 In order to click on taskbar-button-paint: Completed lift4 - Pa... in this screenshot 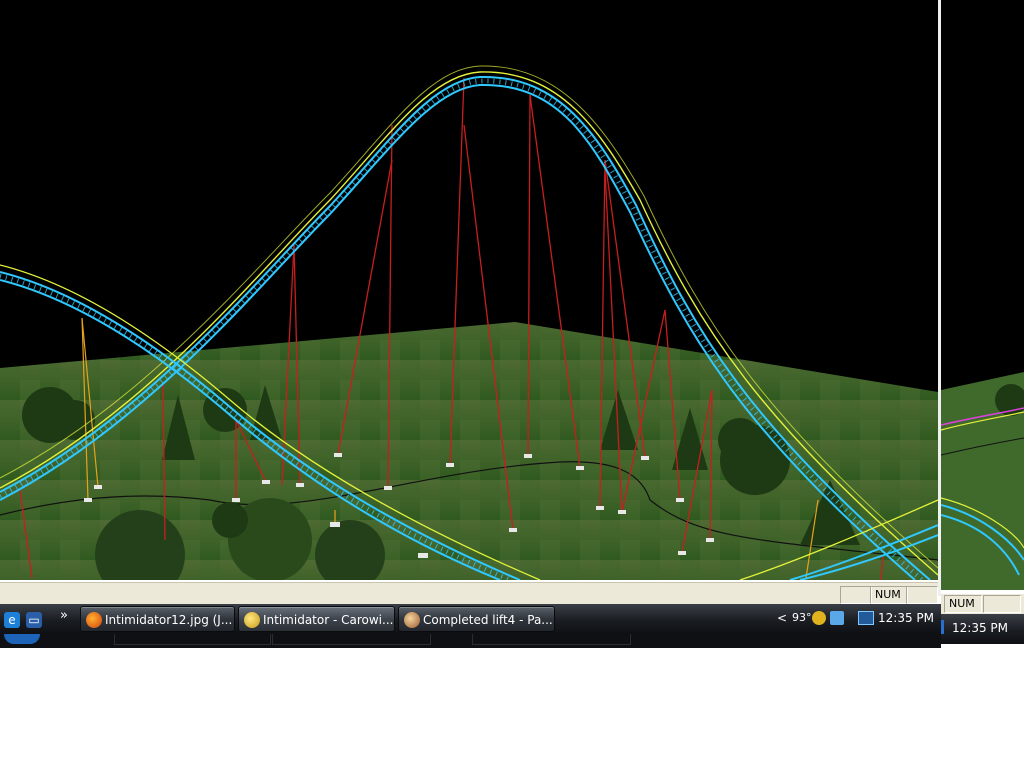, I will do `click(476, 619)`.